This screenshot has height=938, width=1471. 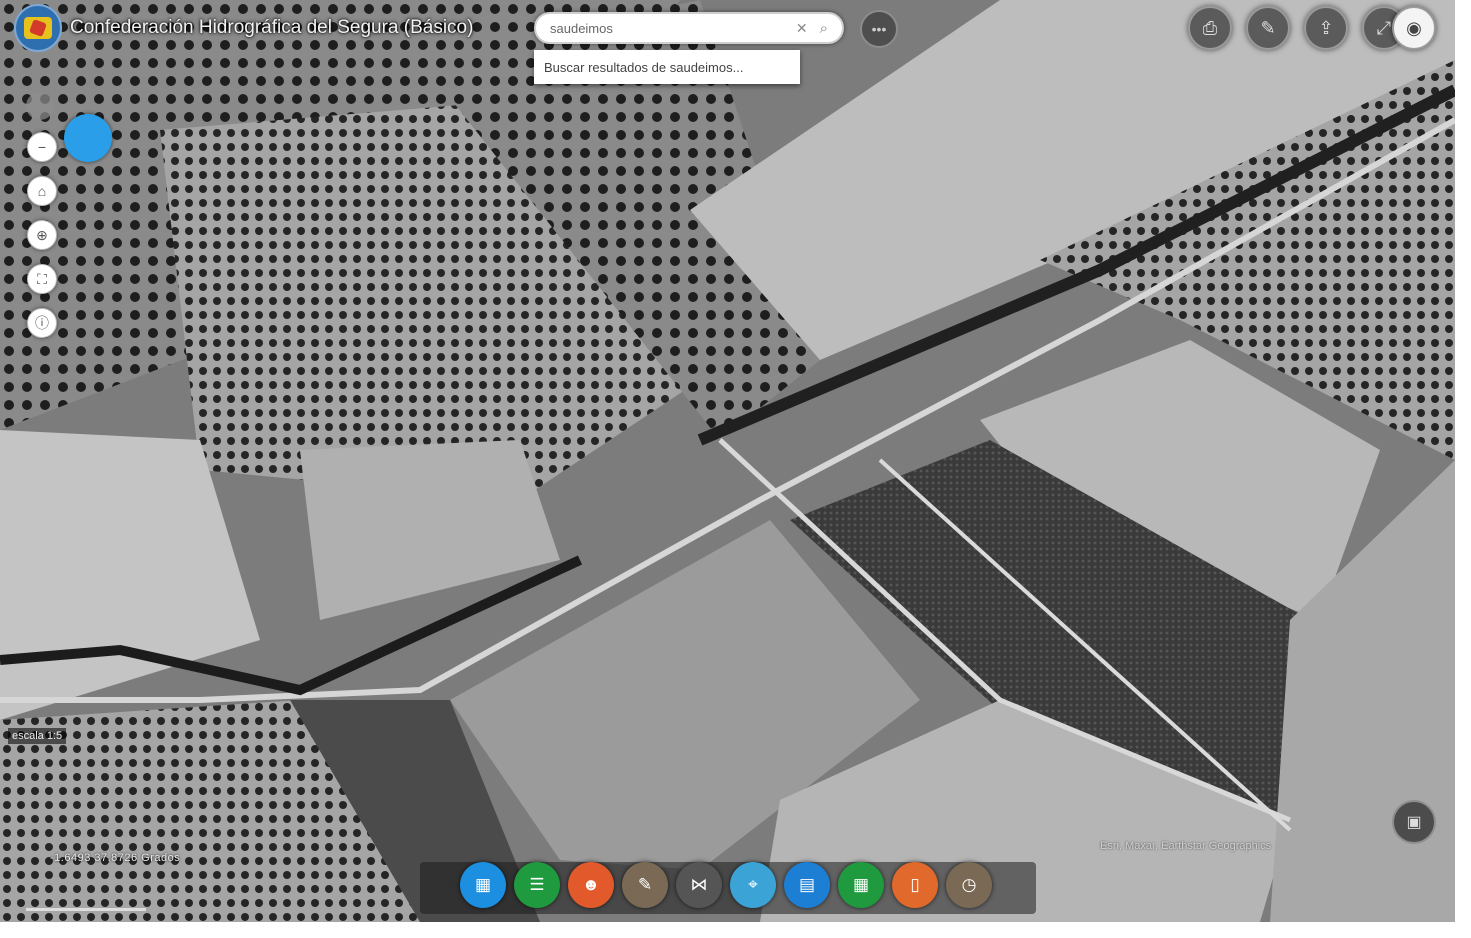 I want to click on map-tool-button: ▦, so click(x=483, y=885).